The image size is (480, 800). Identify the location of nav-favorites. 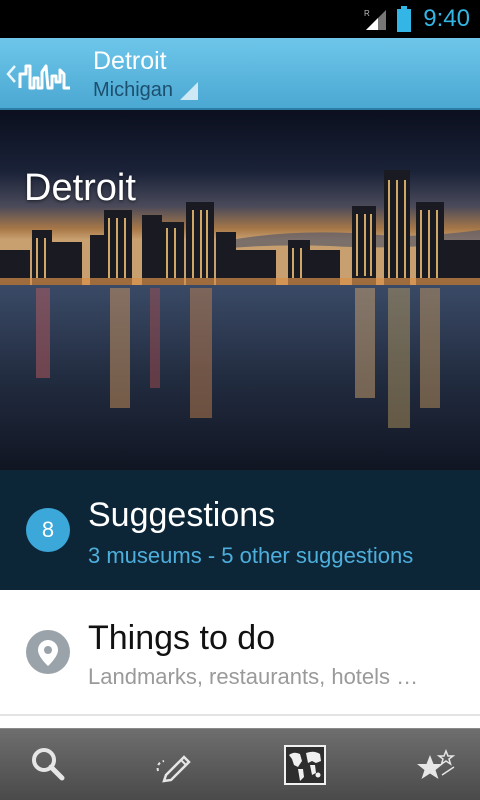
(436, 765).